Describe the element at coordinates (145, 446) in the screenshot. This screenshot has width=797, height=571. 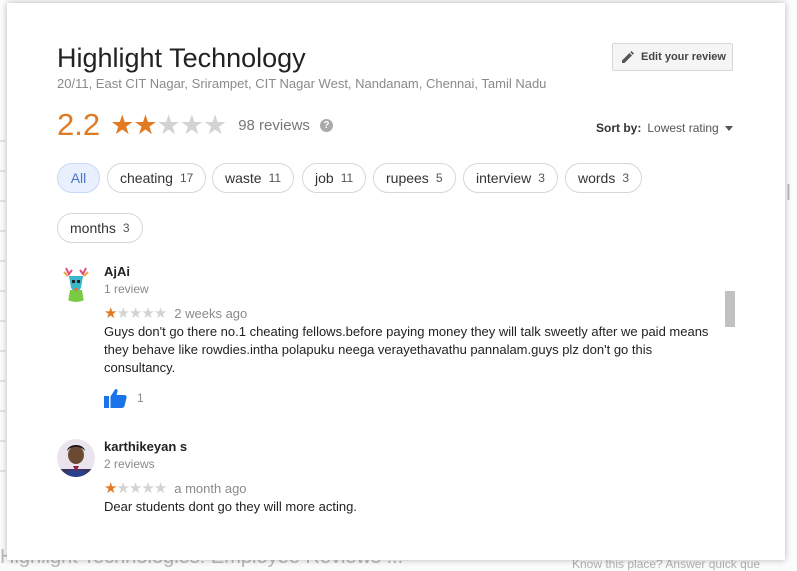
I see `reviewer-name: karthikeyan s` at that location.